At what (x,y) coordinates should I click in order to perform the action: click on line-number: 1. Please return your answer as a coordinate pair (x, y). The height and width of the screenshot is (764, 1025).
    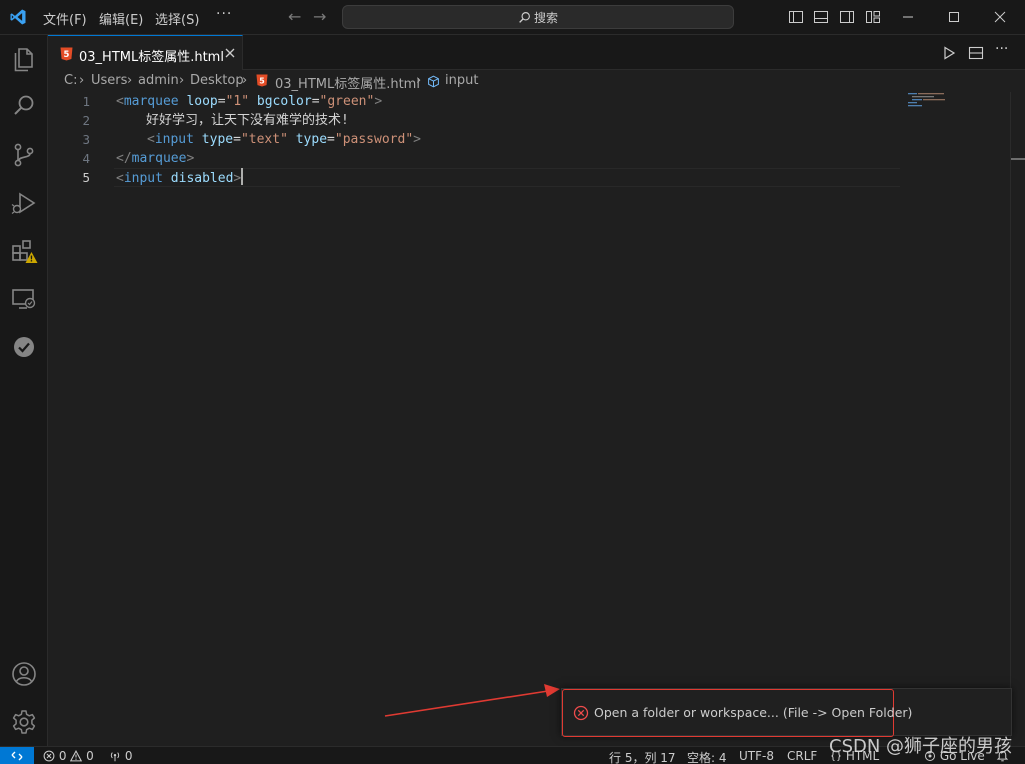
    Looking at the image, I should click on (86, 101).